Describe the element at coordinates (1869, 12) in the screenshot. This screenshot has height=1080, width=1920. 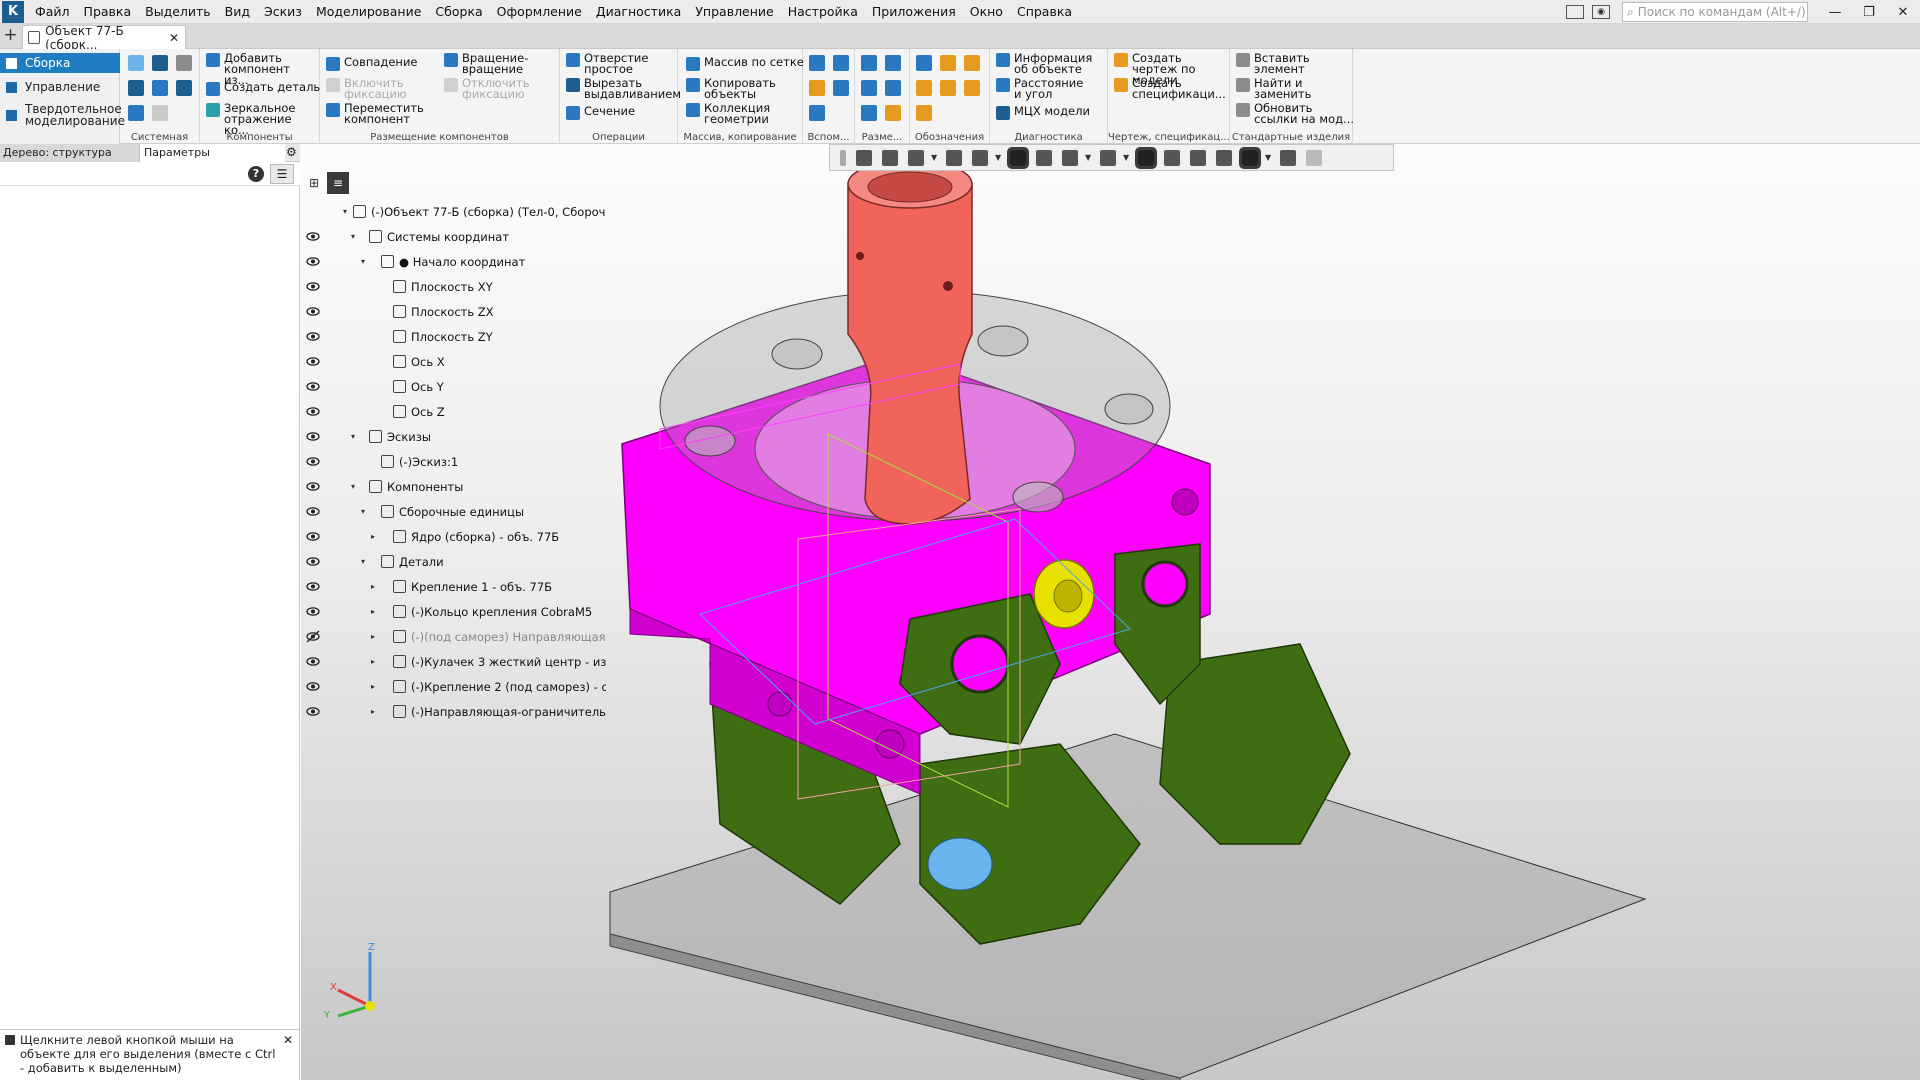
I see `restore-icon: ❐` at that location.